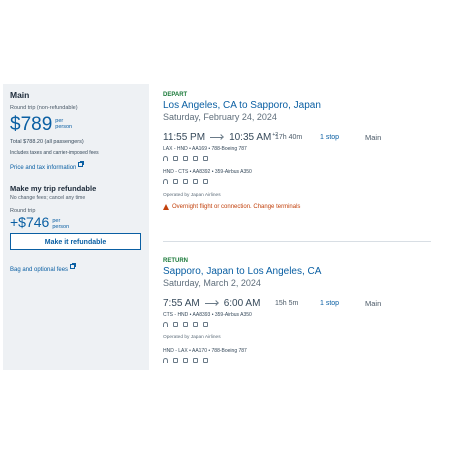  Describe the element at coordinates (76, 222) in the screenshot. I see `refundable-price-row: +$746 per person` at that location.